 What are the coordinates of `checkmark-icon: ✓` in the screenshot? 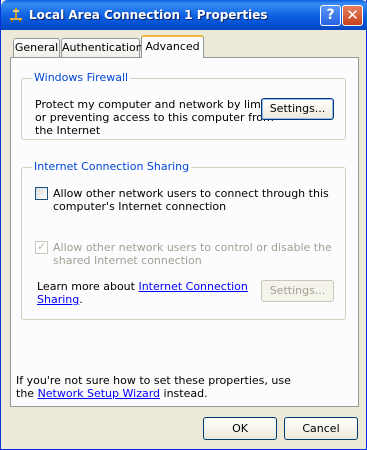 It's located at (42, 246).